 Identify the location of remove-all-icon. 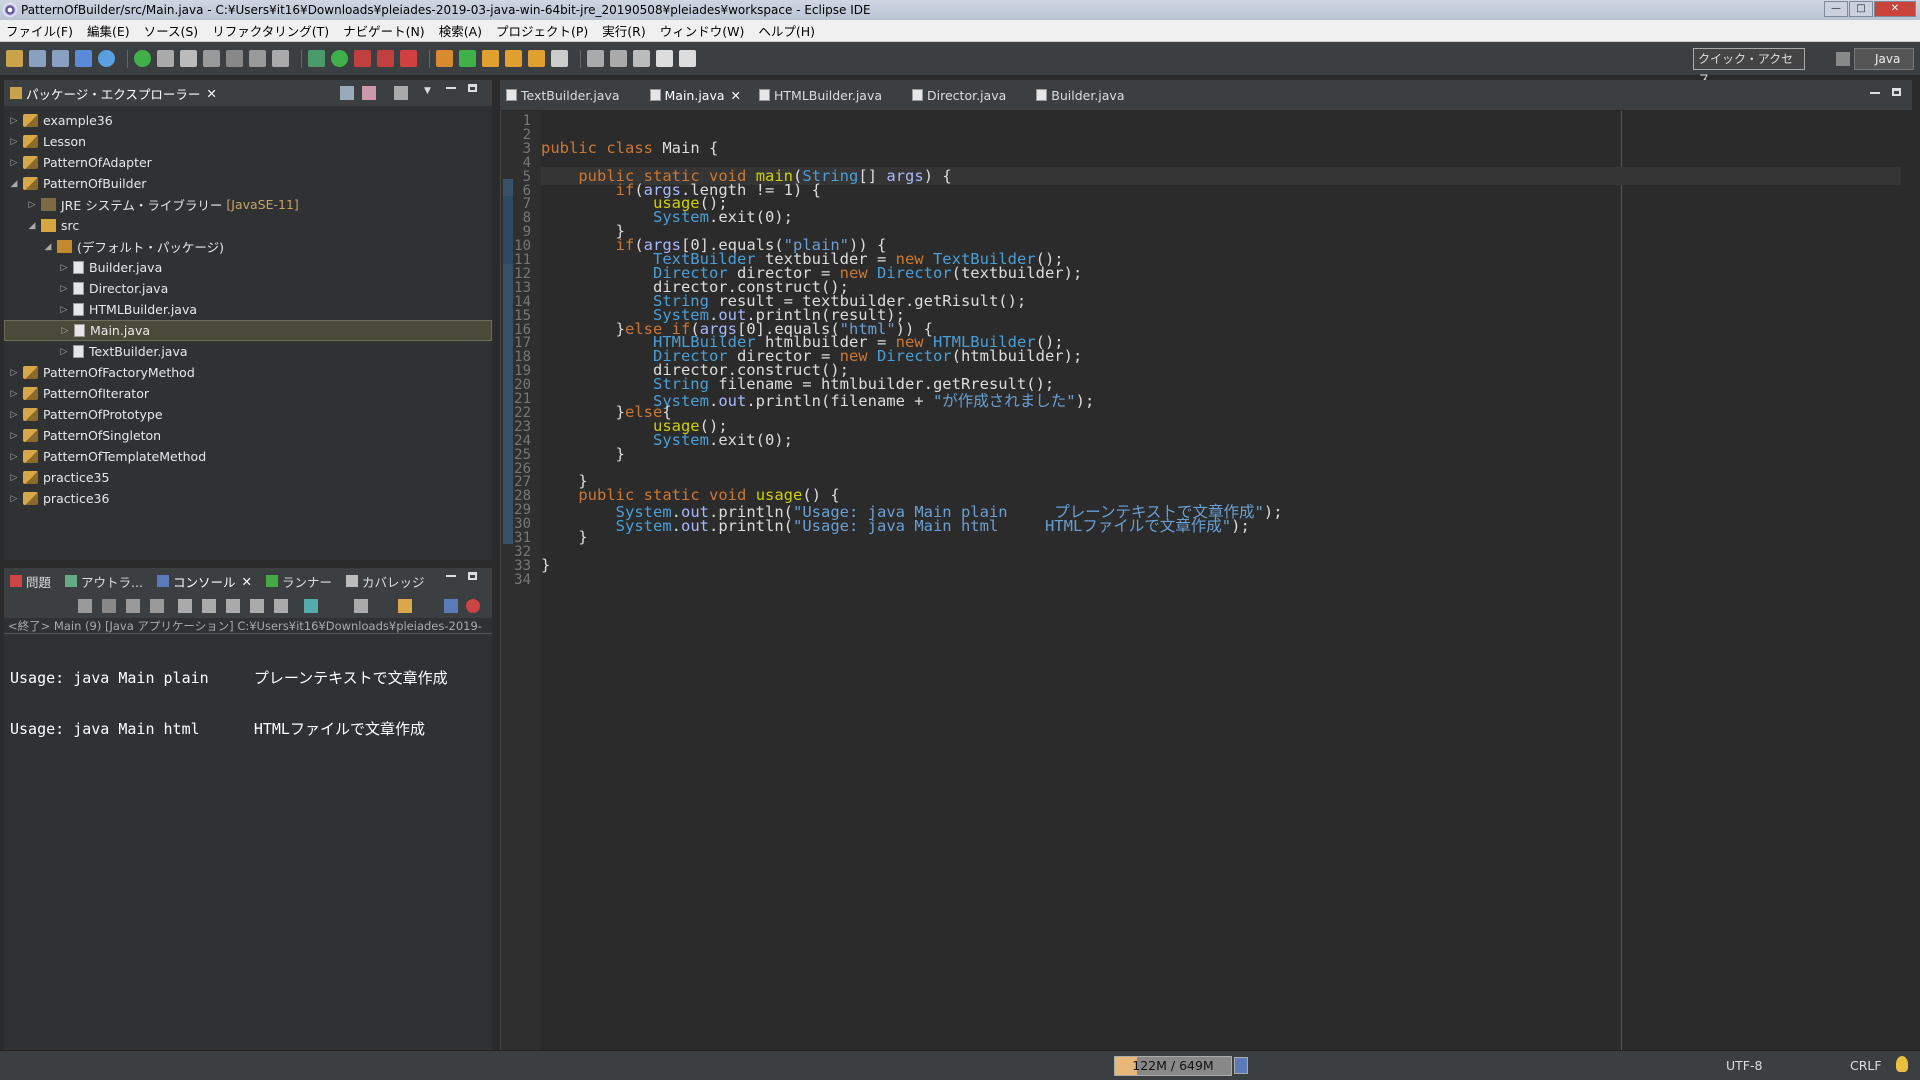
(157, 606).